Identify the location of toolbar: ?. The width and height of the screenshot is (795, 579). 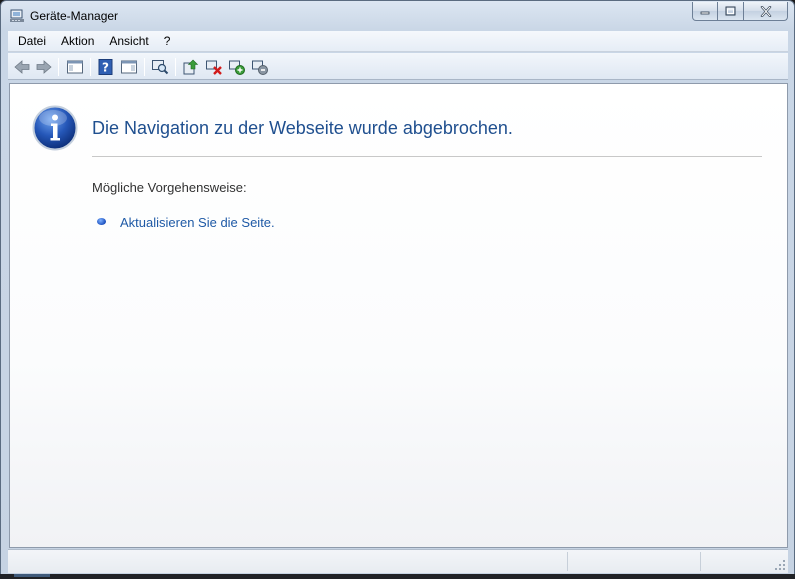
(398, 66).